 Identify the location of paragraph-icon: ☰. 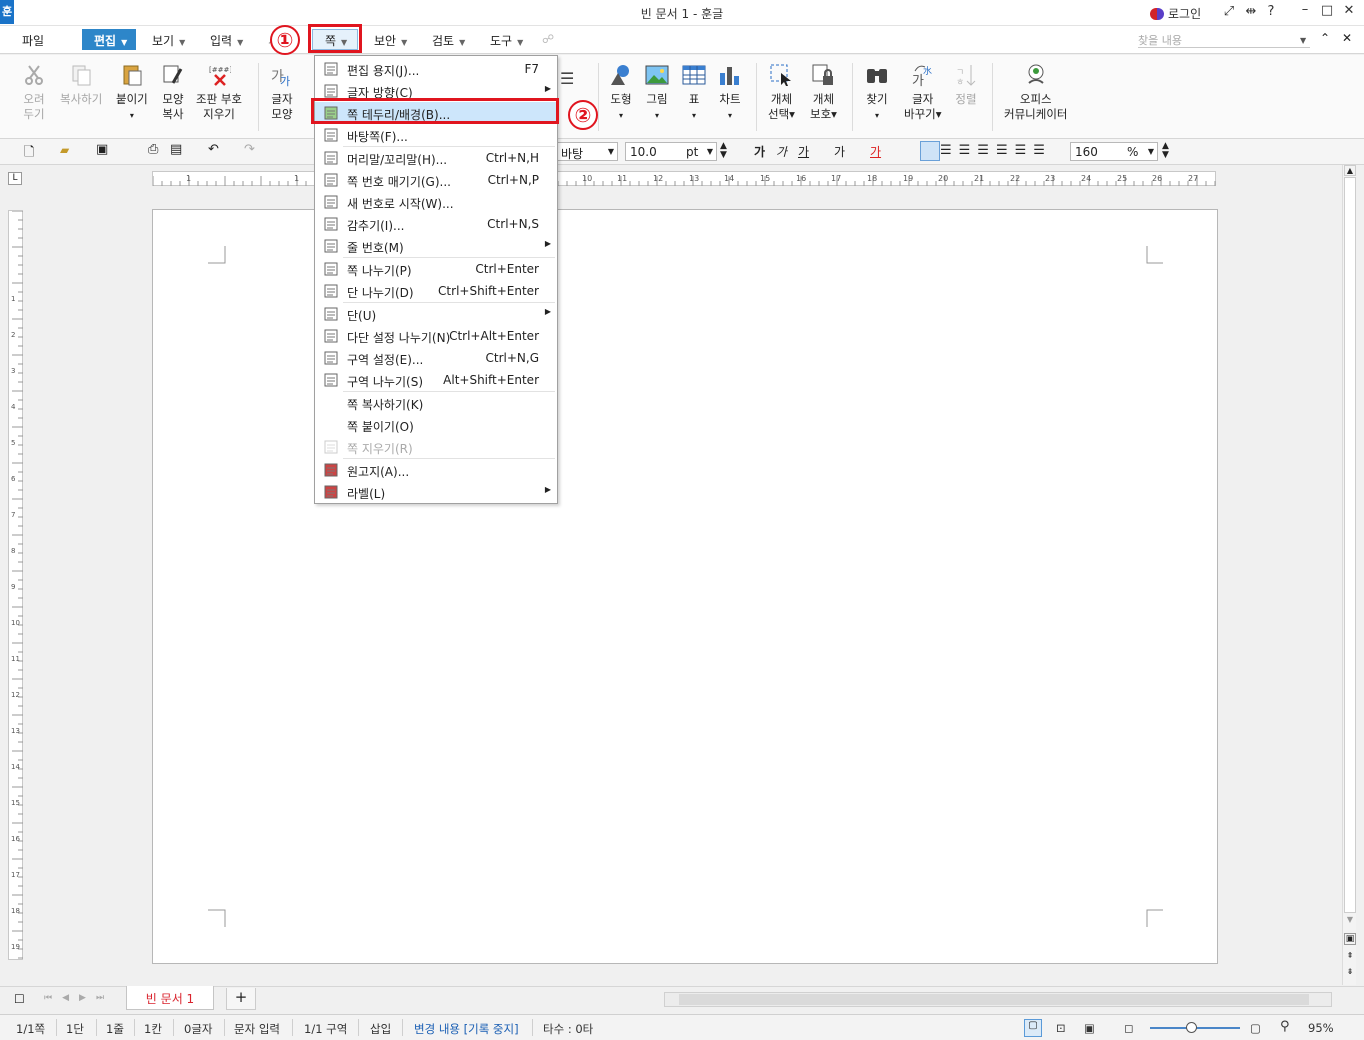
(567, 78).